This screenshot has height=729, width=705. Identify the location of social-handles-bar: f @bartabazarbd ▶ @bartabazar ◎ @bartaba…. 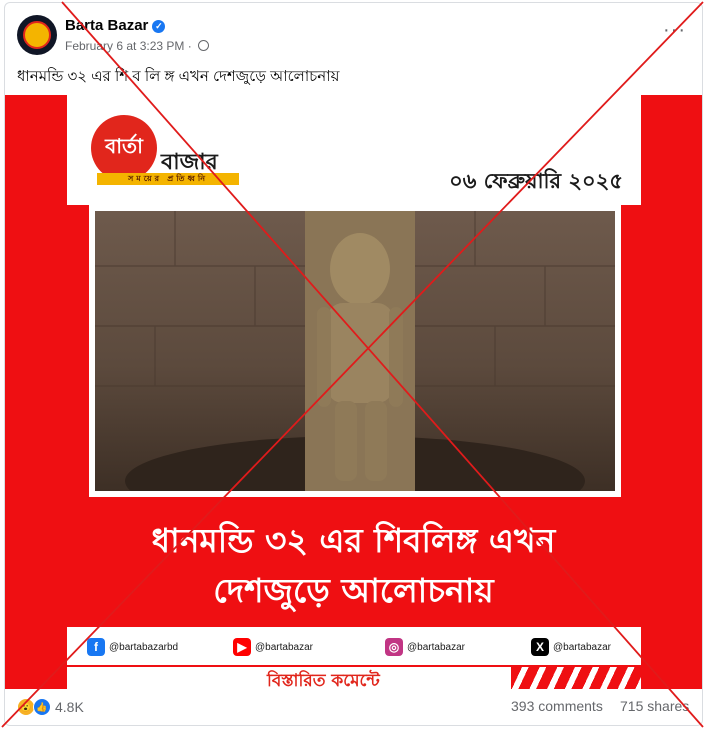
(354, 646).